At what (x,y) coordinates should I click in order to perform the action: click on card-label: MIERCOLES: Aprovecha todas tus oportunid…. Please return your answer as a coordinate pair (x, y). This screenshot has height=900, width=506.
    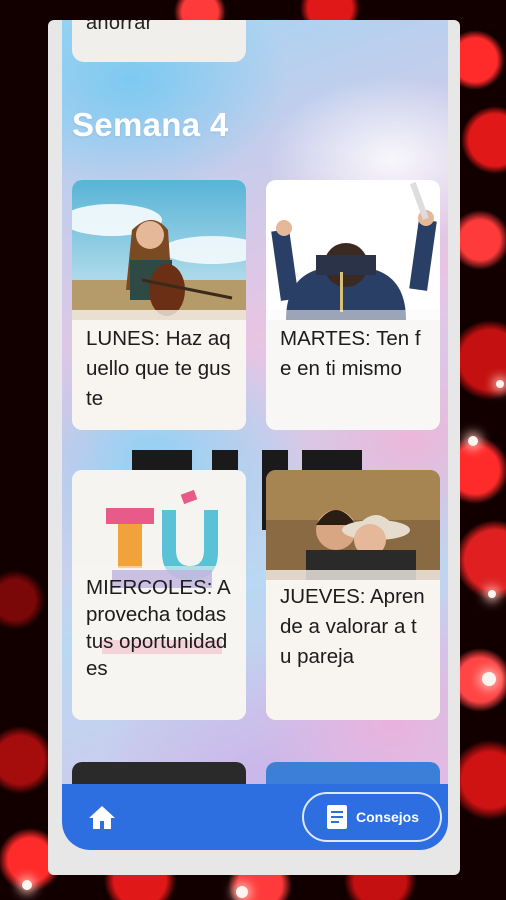
    Looking at the image, I should click on (159, 643).